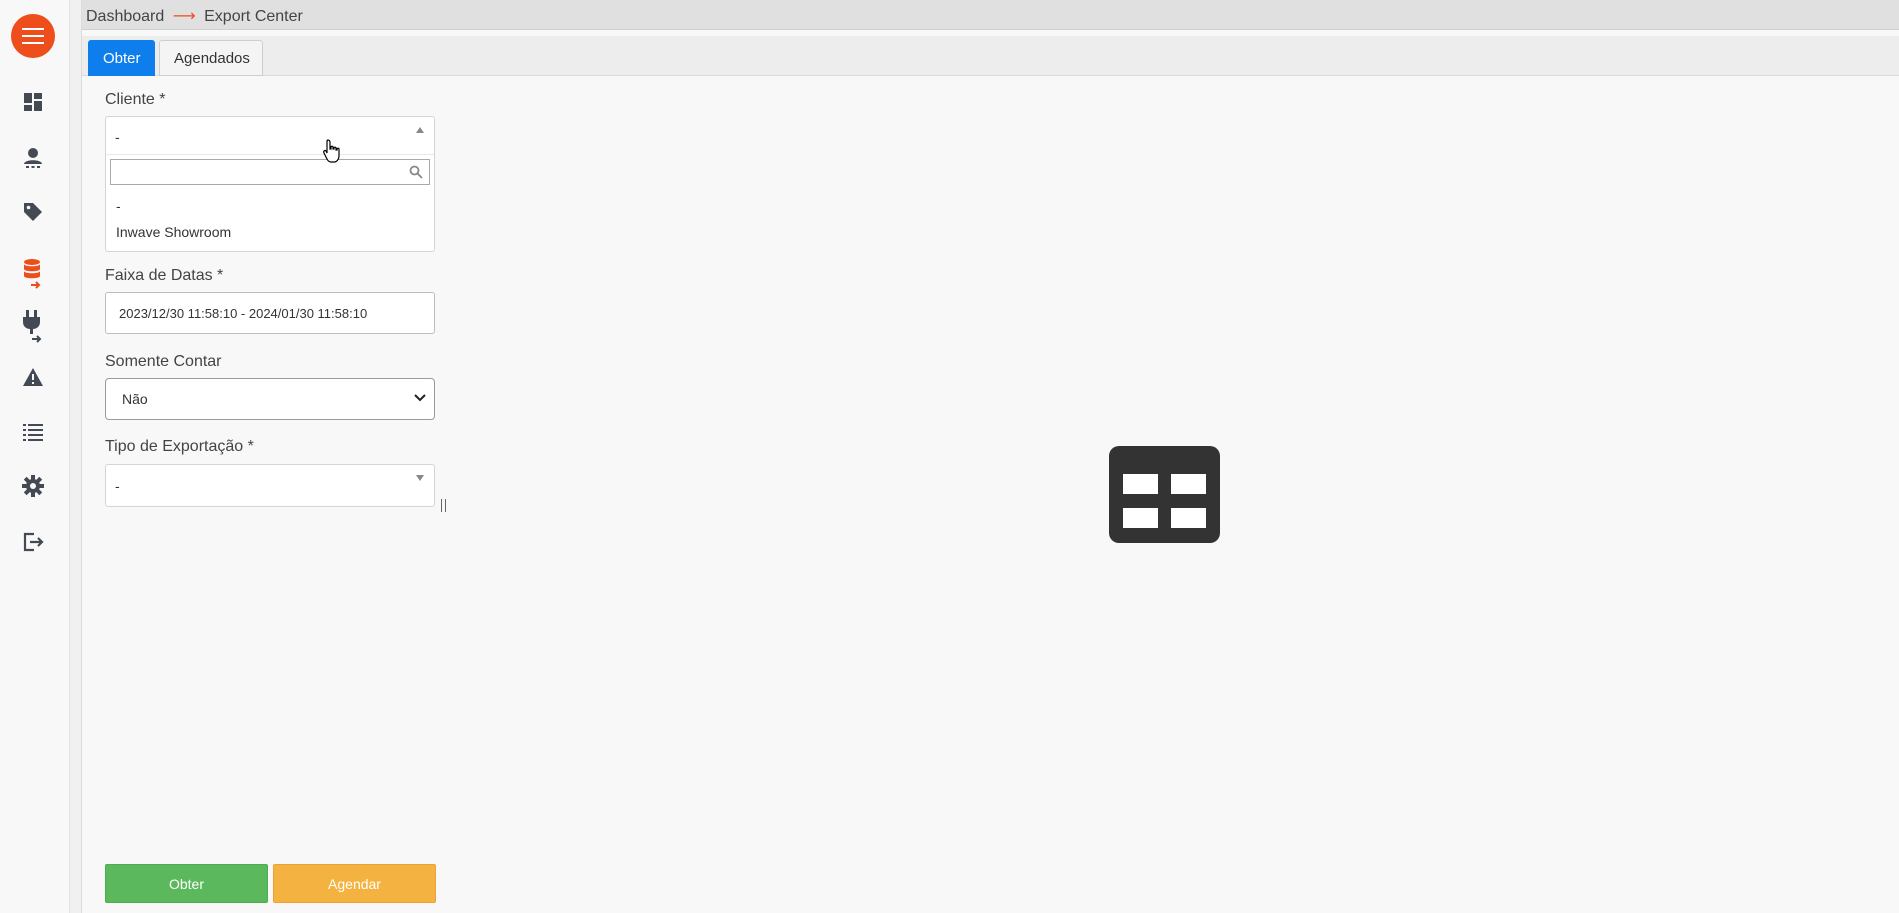 This screenshot has width=1899, height=913. I want to click on cliente-select: - - Inwave Showroom, so click(270, 184).